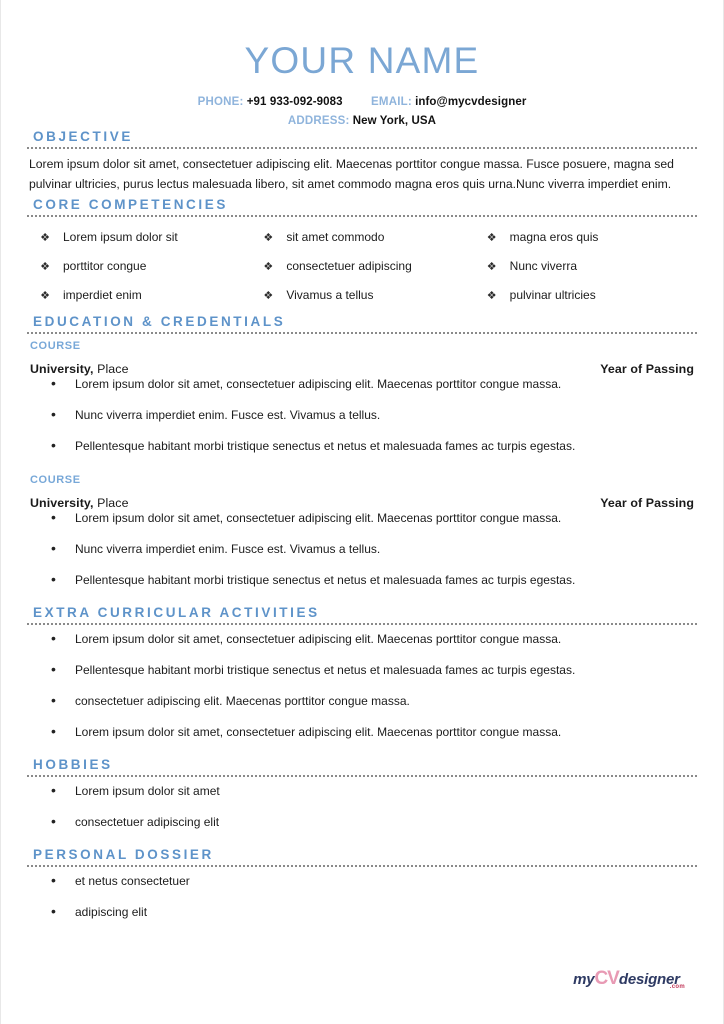  Describe the element at coordinates (470, 102) in the screenshot. I see `email-value: info@mycvdesigner` at that location.